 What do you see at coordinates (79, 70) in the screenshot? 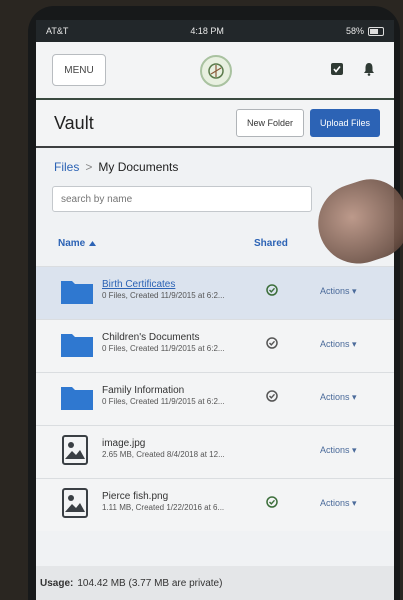
I see `menu-button: MENU` at bounding box center [79, 70].